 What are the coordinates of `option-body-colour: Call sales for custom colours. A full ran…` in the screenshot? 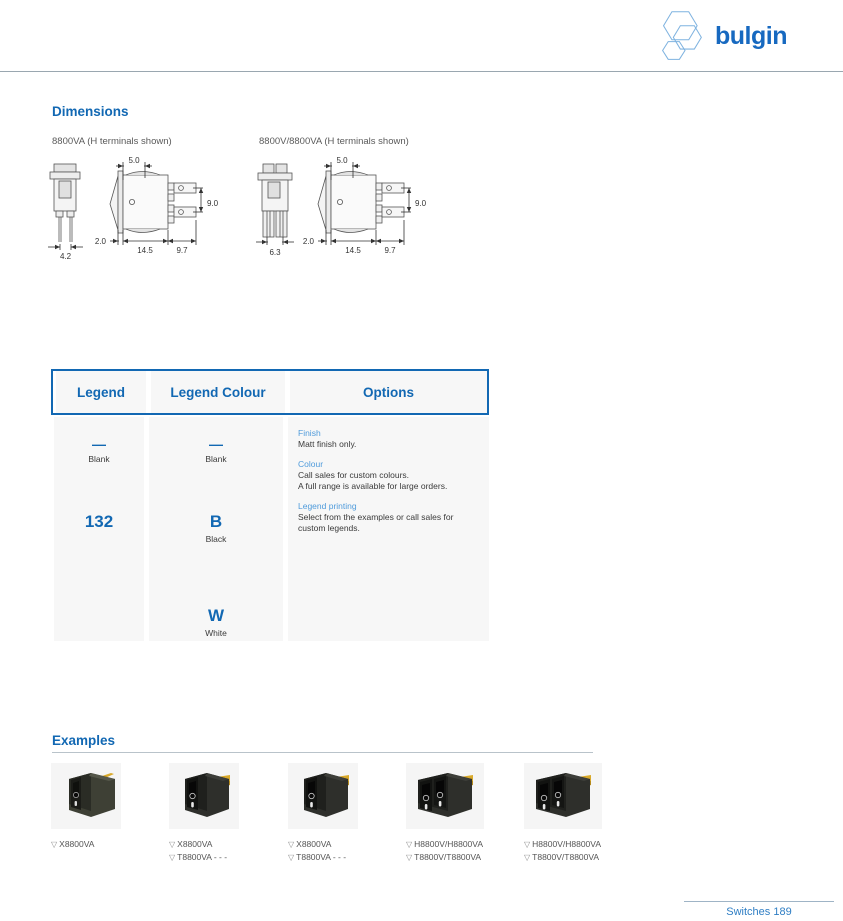 It's located at (373, 481).